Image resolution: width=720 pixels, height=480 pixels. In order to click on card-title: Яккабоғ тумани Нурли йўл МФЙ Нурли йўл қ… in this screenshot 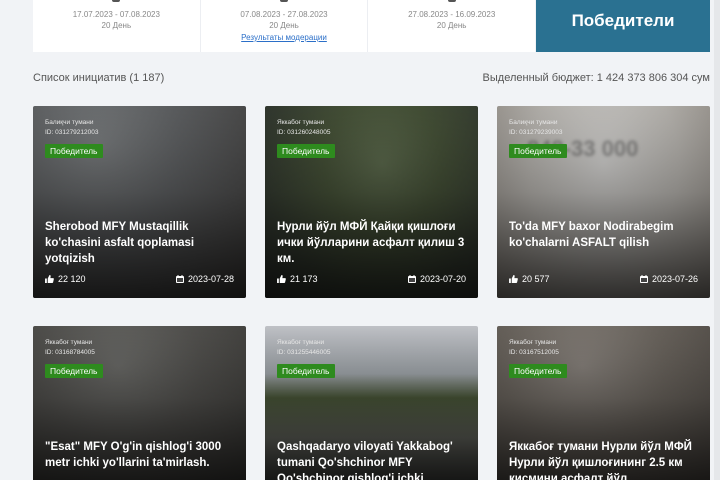, I will do `click(603, 459)`.